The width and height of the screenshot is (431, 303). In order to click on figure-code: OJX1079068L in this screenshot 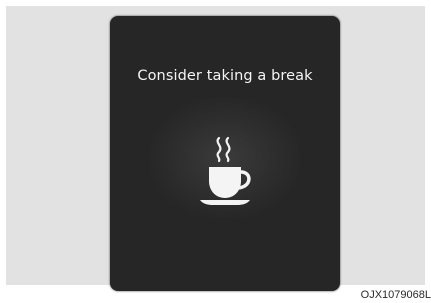, I will do `click(395, 295)`.